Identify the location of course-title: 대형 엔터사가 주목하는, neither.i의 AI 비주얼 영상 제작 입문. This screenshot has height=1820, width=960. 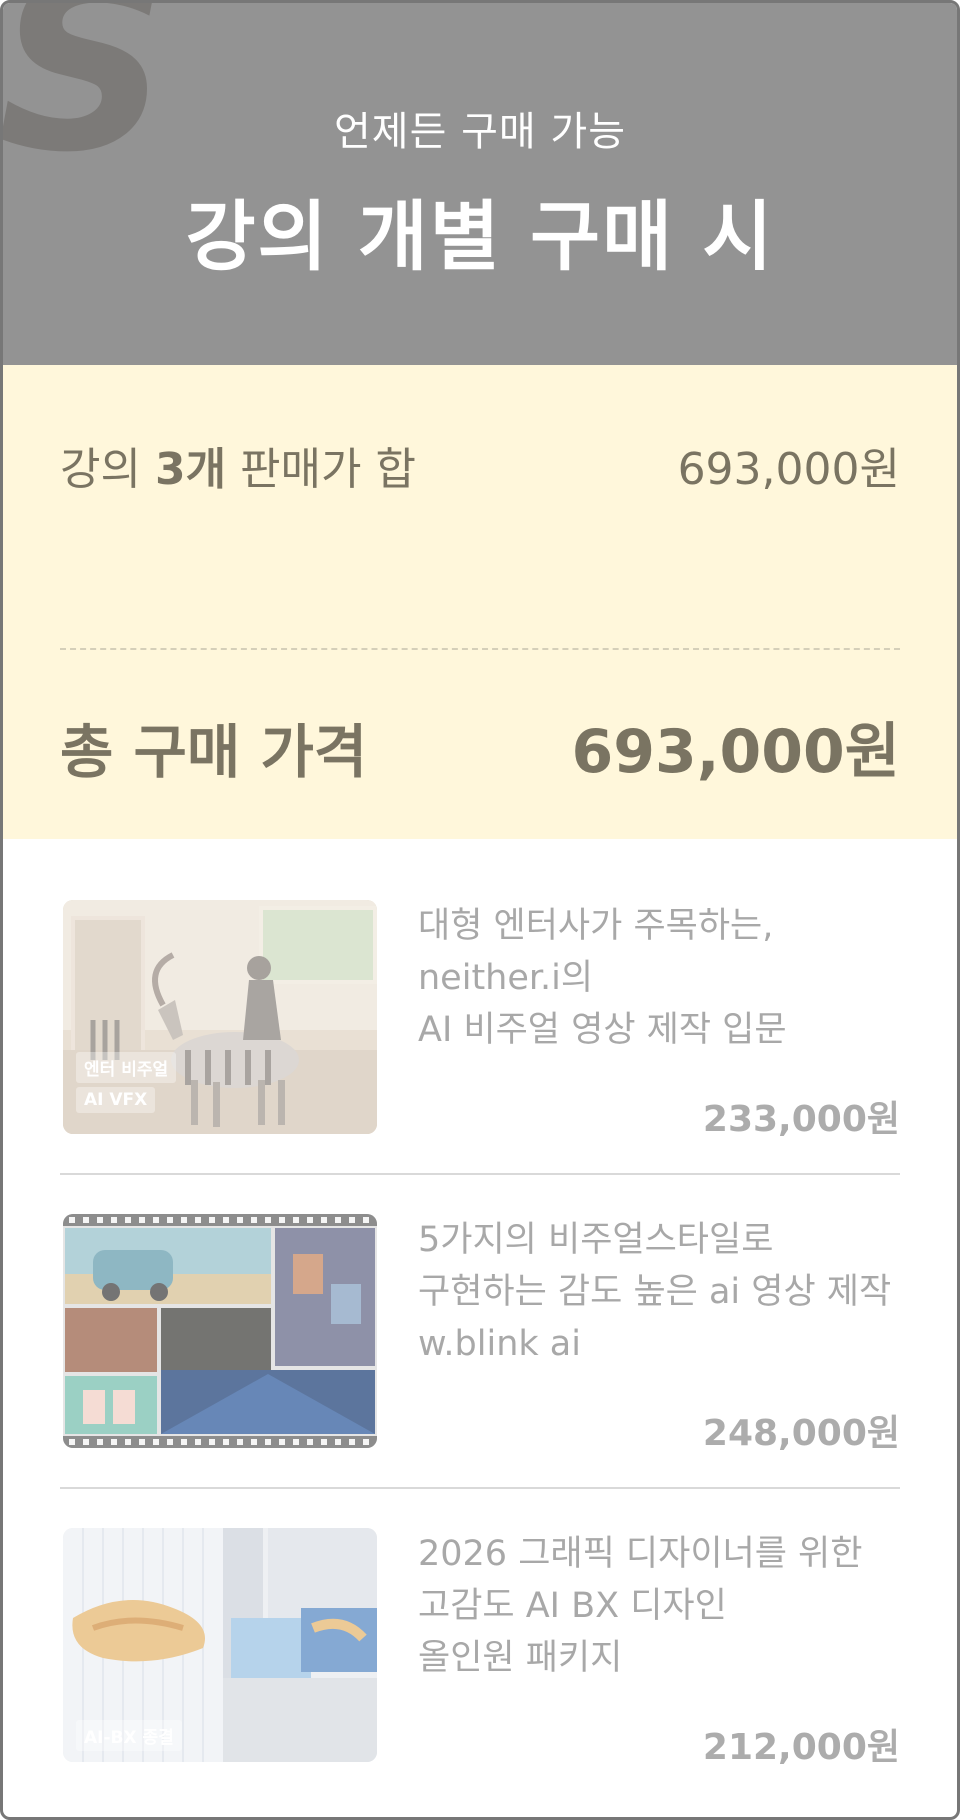
(659, 978).